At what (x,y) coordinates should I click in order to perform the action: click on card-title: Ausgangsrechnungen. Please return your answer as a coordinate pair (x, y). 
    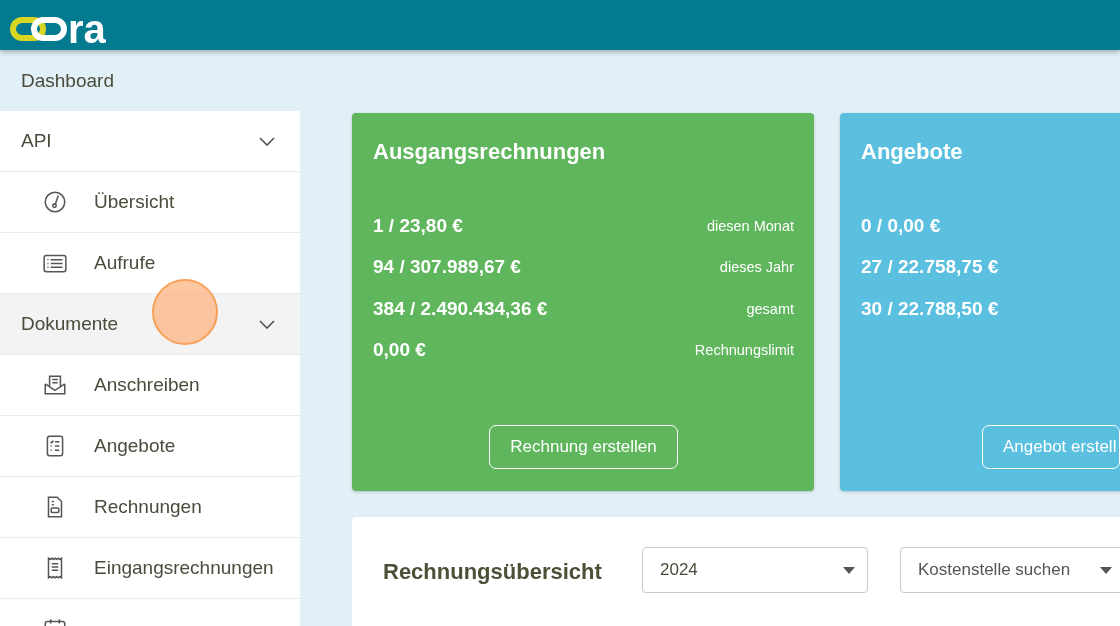
    Looking at the image, I should click on (490, 152).